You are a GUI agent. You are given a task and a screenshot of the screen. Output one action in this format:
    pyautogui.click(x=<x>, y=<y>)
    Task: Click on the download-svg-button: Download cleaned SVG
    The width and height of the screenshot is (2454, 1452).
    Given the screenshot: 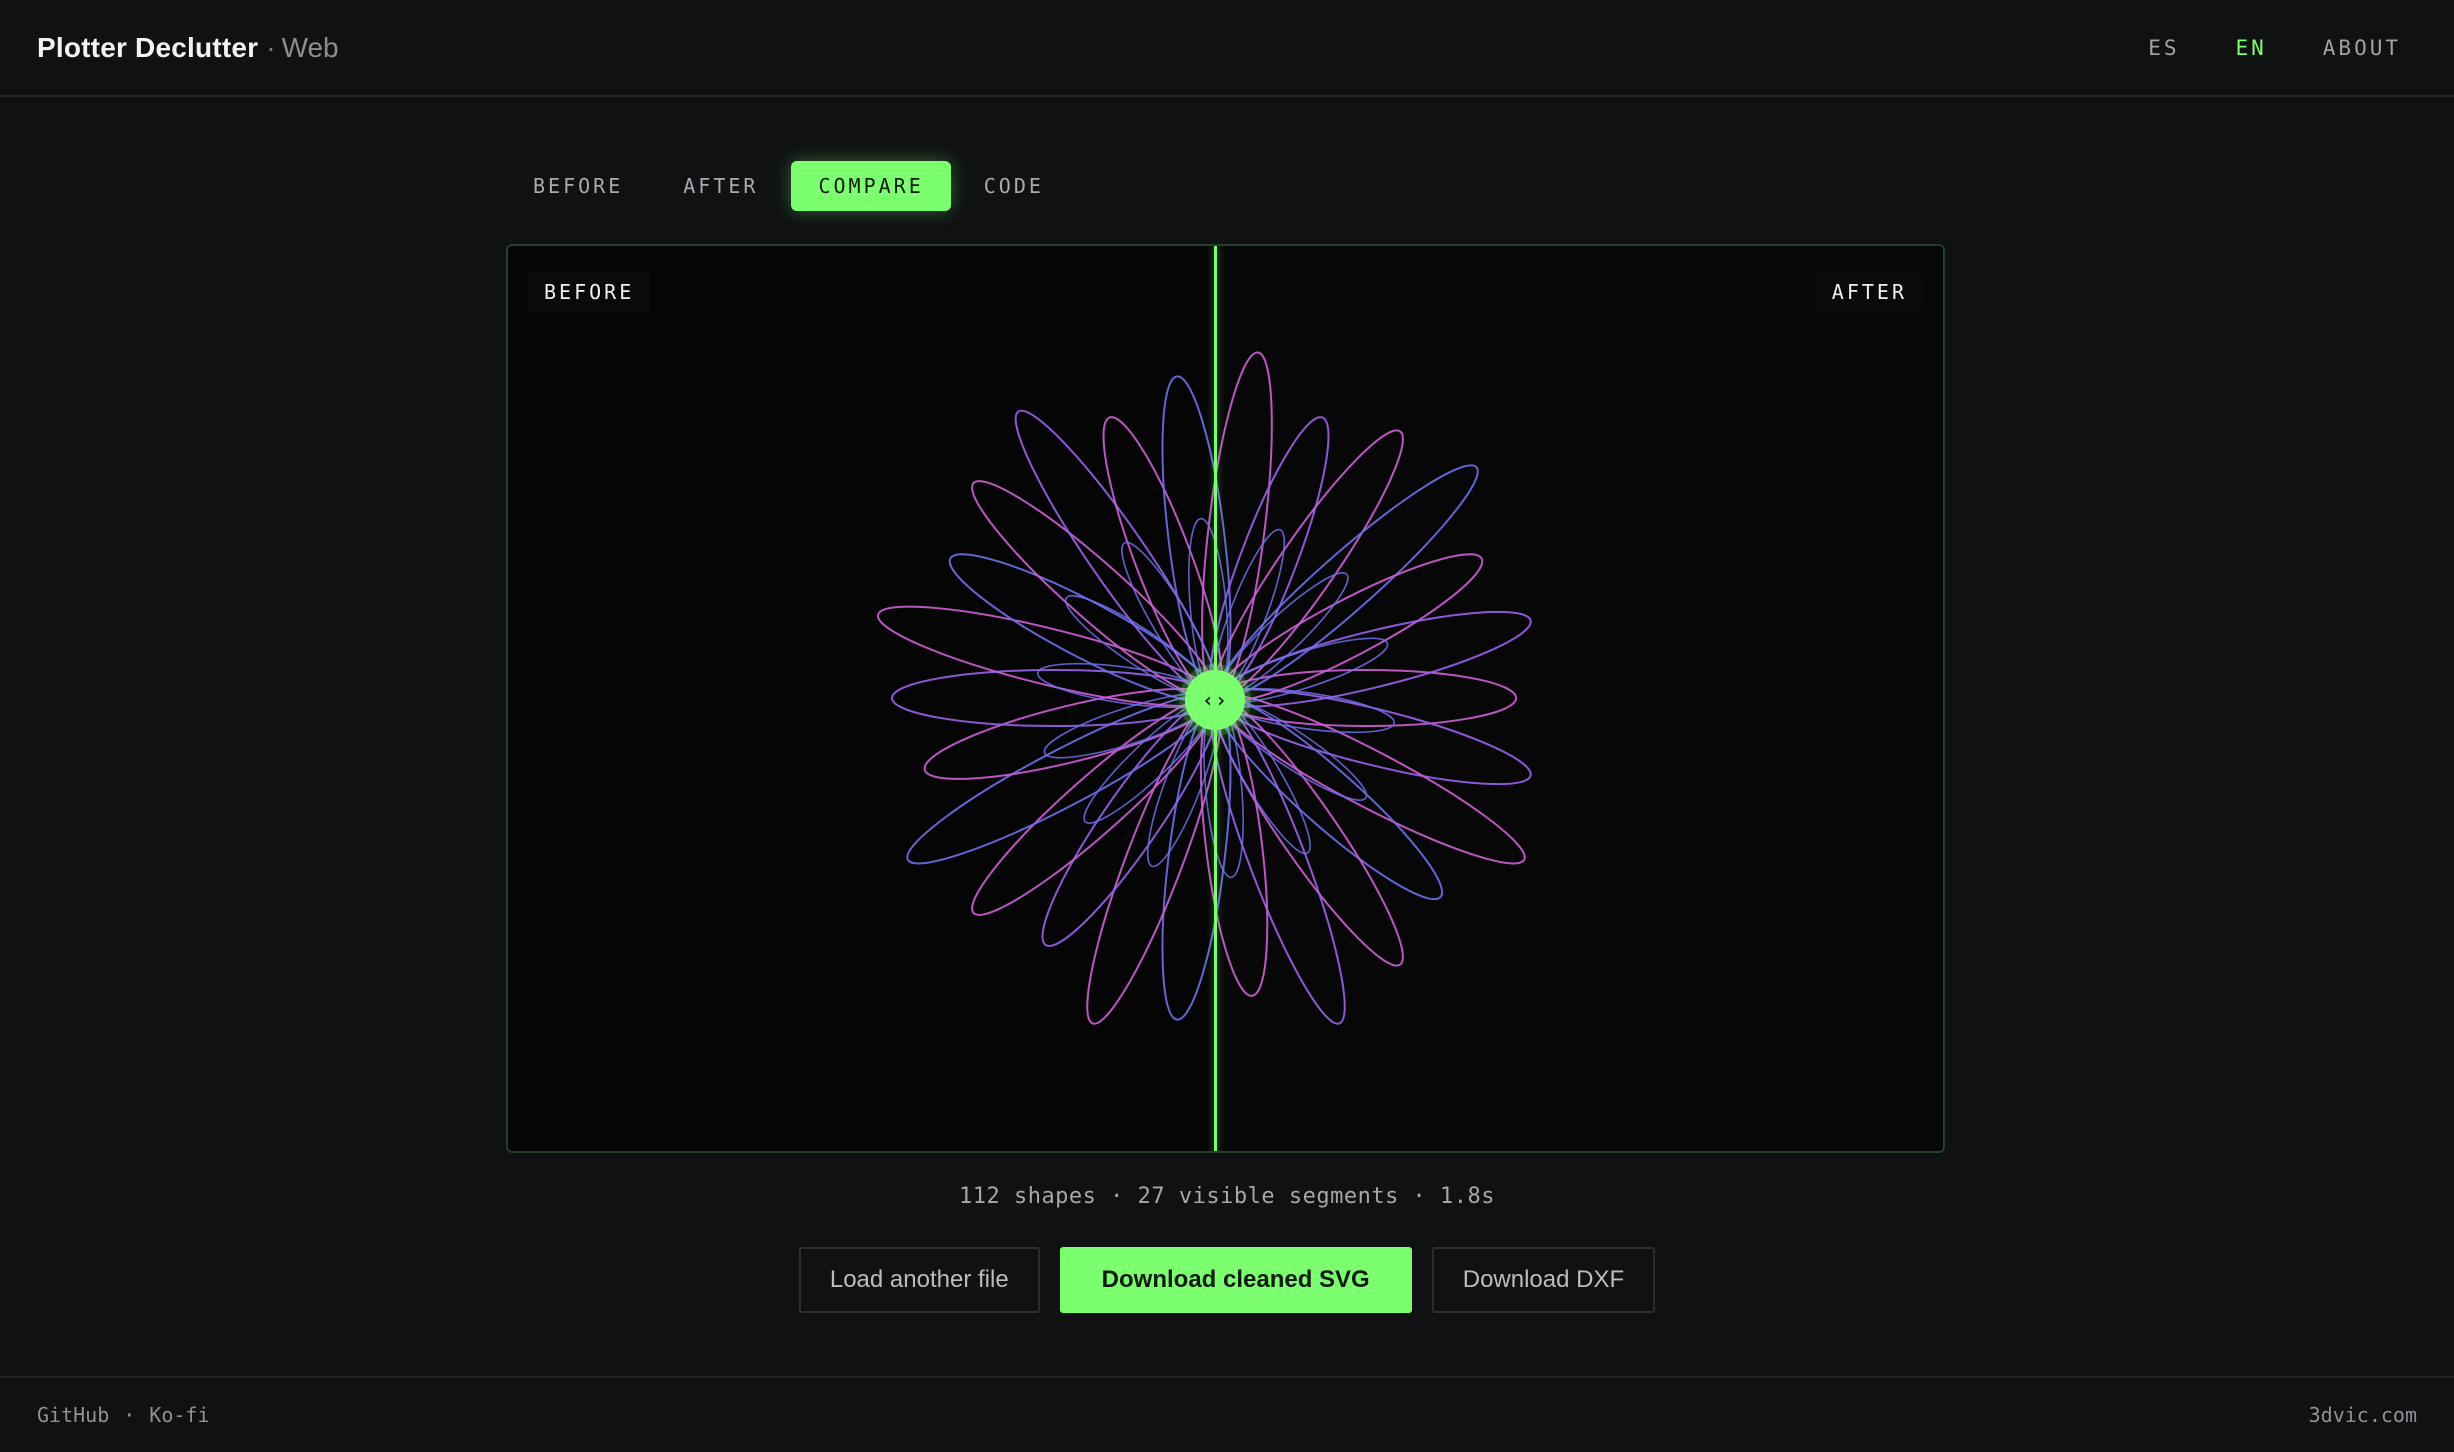 What is the action you would take?
    pyautogui.click(x=1235, y=1280)
    